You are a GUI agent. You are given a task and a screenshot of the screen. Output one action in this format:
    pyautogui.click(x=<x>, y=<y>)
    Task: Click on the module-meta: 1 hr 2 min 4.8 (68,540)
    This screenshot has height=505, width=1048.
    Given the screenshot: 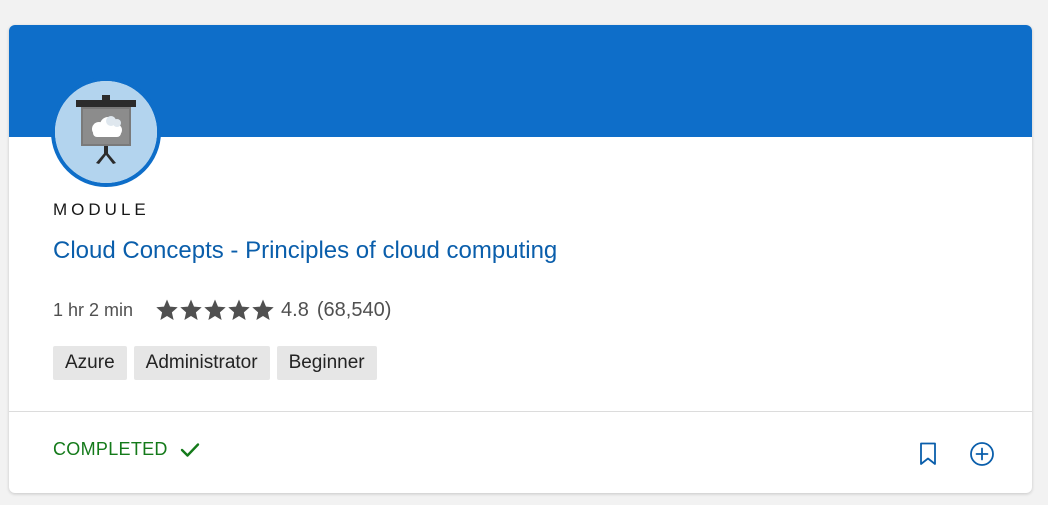 What is the action you would take?
    pyautogui.click(x=222, y=310)
    